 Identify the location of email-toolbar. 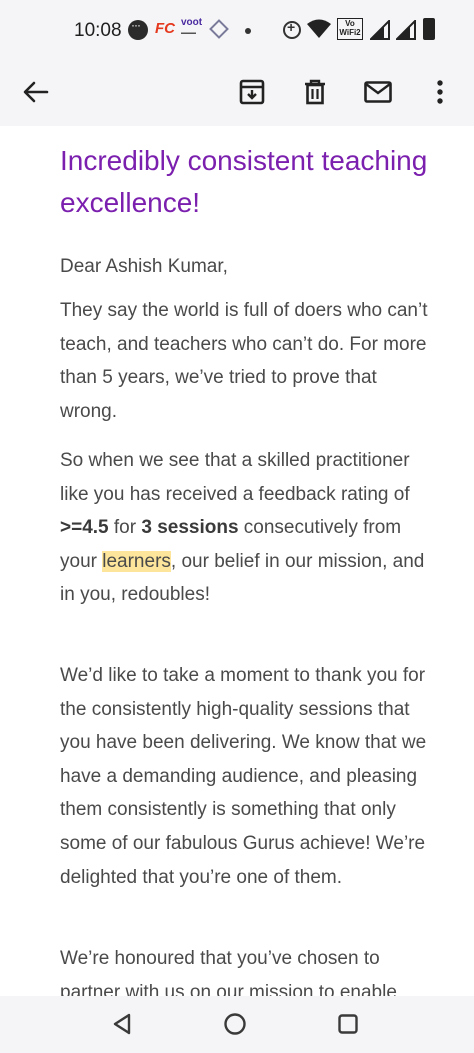
(237, 92).